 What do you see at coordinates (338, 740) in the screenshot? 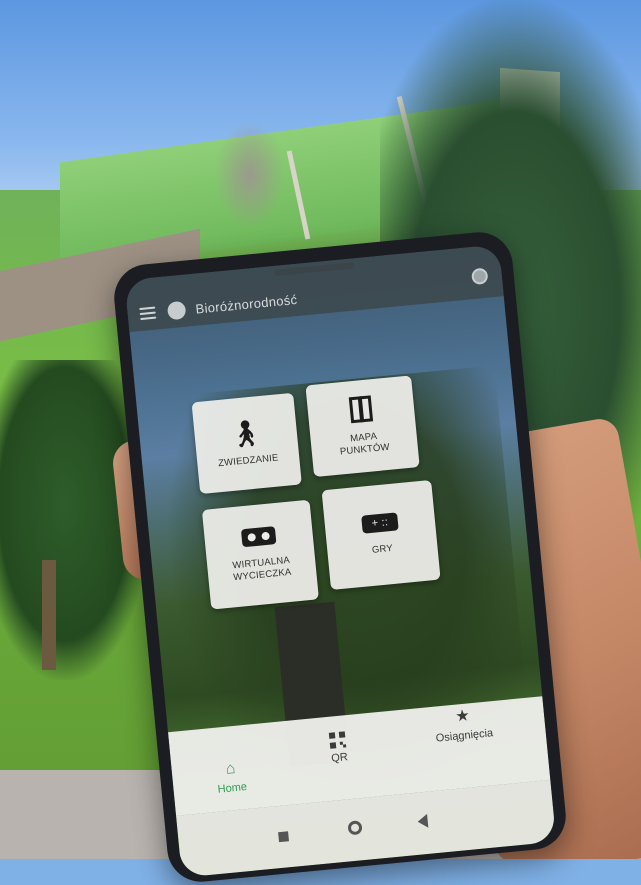
I see `qr-code-icon` at bounding box center [338, 740].